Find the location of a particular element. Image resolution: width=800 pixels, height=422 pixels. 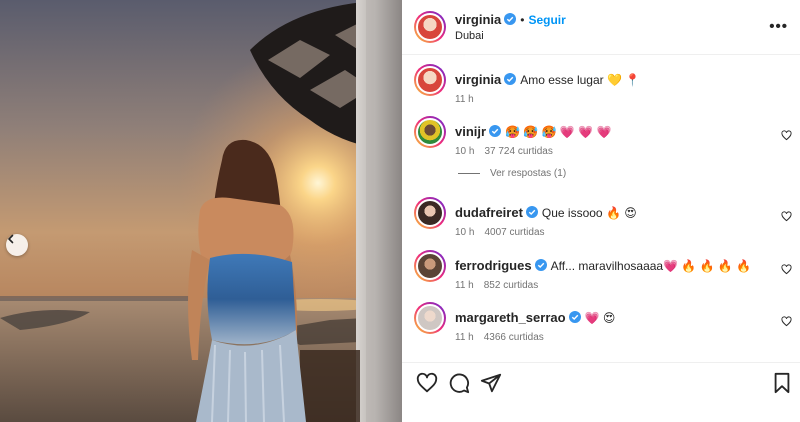

view-replies-button: Ver respostas (1) is located at coordinates (512, 173).